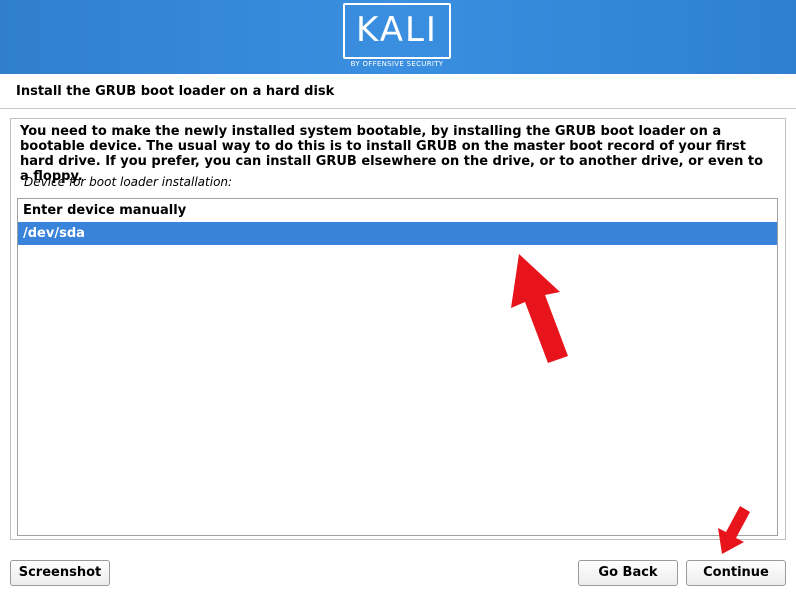 This screenshot has width=796, height=596. Describe the element at coordinates (60, 573) in the screenshot. I see `screenshot-button: Screenshot` at that location.